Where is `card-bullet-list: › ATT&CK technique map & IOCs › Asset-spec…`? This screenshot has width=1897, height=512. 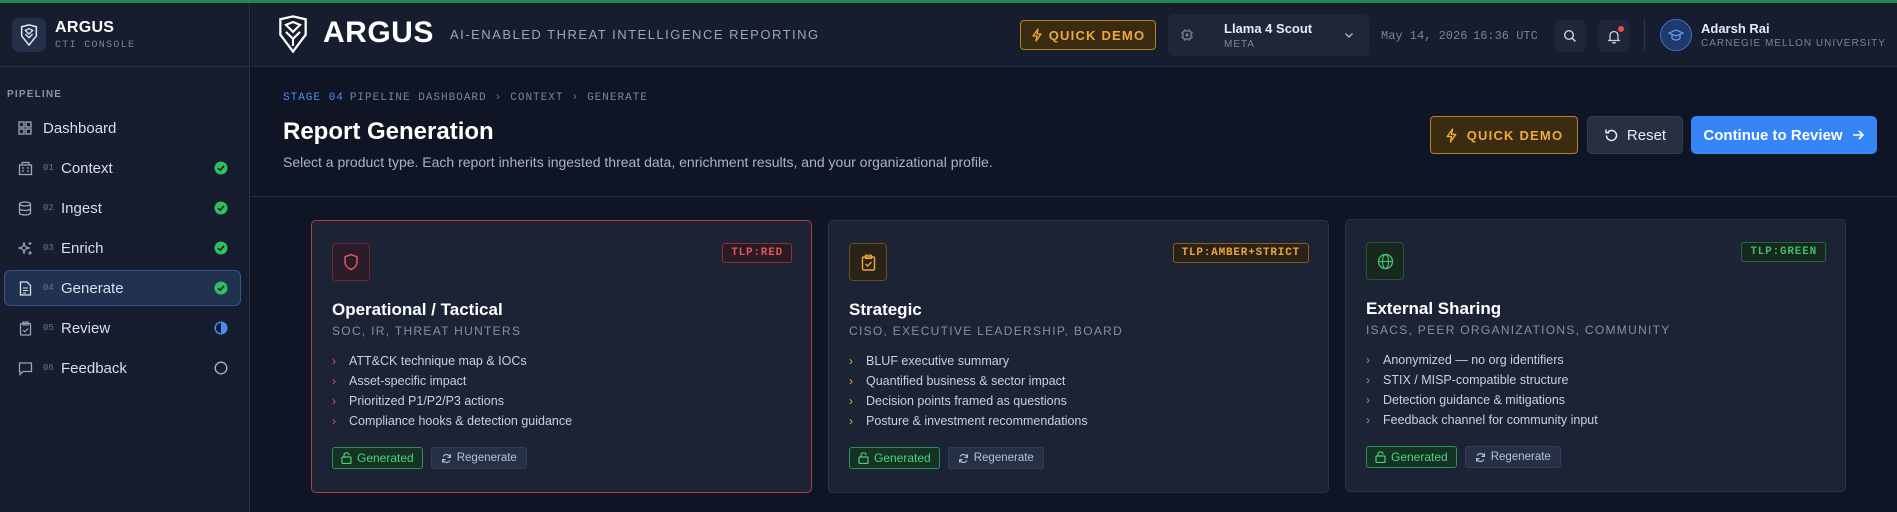 card-bullet-list: › ATT&CK technique map & IOCs › Asset-spec… is located at coordinates (452, 391).